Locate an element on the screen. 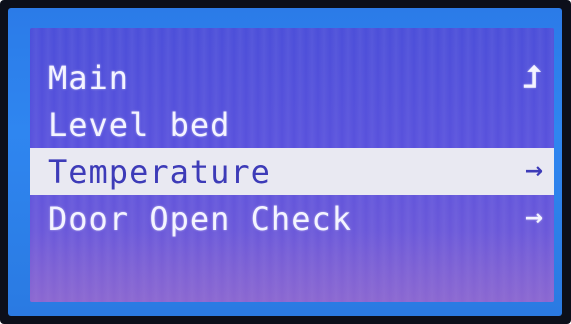  menu-item-door-open-check: Door Open Check → is located at coordinates (292, 218).